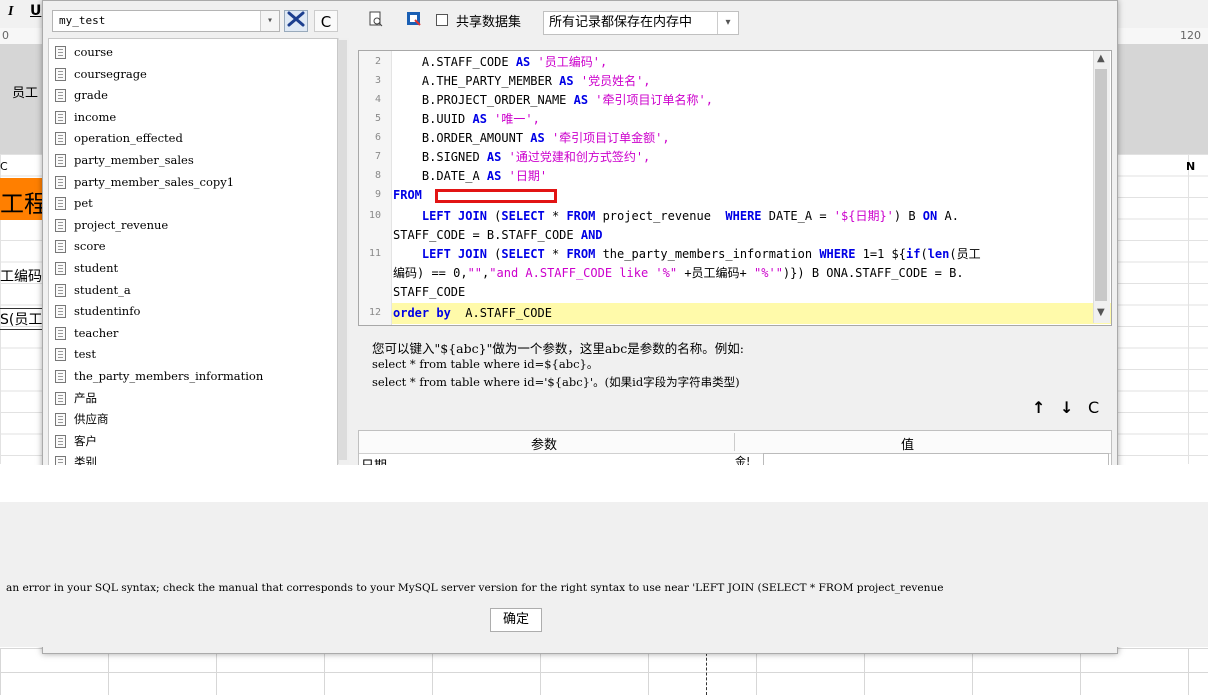 The width and height of the screenshot is (1208, 695). I want to click on table-list-item: coursegrage, so click(101, 74).